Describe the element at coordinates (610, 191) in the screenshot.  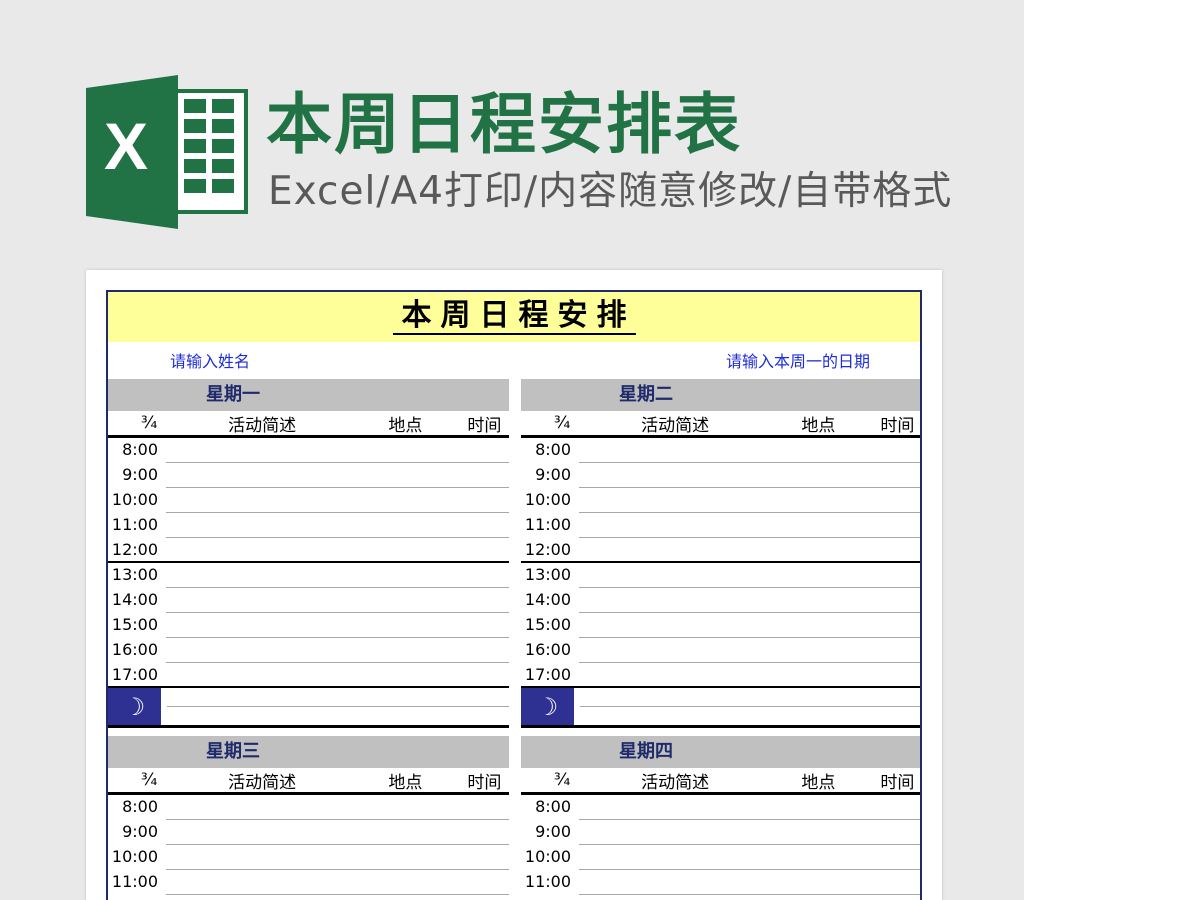
I see `page-subtitle: Excel/A4打印/内容随意修改/自带格式` at that location.